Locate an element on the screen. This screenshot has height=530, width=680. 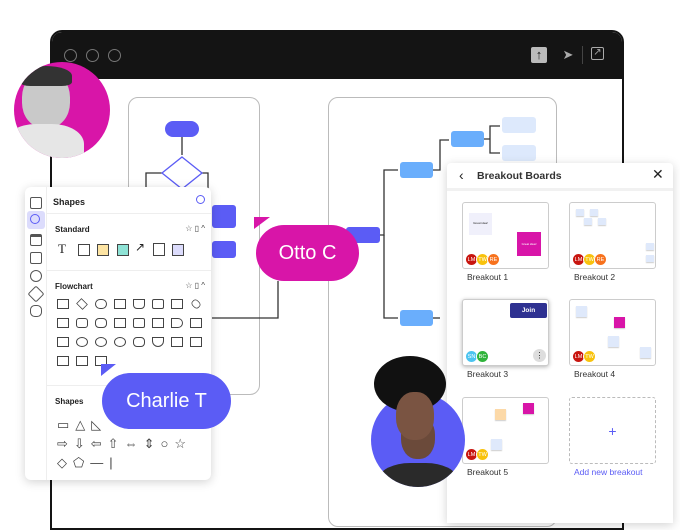
add-breakout-link: Add new breakout is located at coordinates (608, 472).